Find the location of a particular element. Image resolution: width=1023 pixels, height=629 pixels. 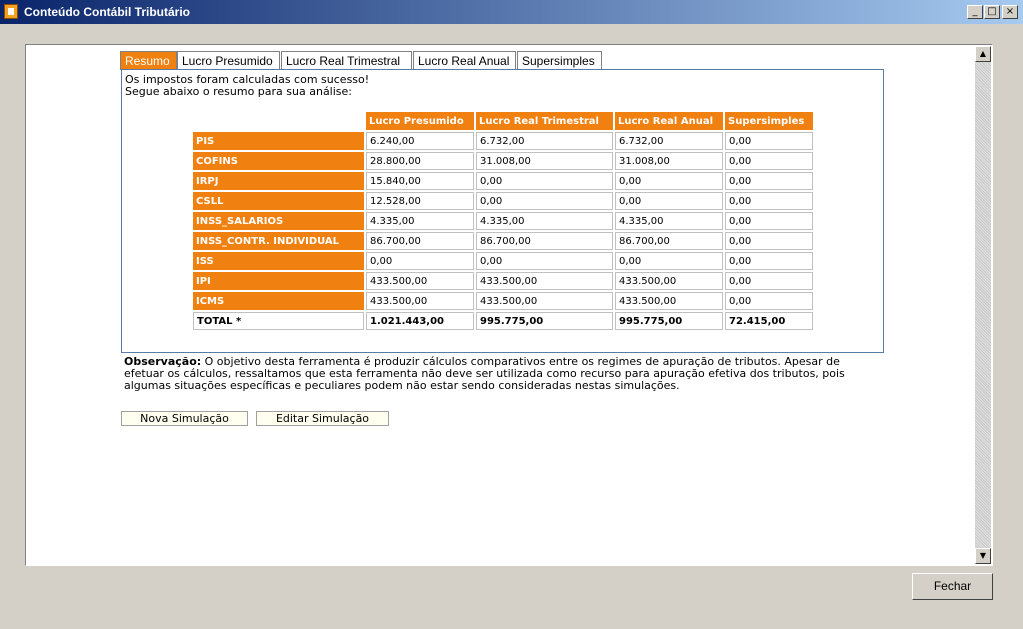

edit-simulation-button: Editar Simulação is located at coordinates (322, 418).